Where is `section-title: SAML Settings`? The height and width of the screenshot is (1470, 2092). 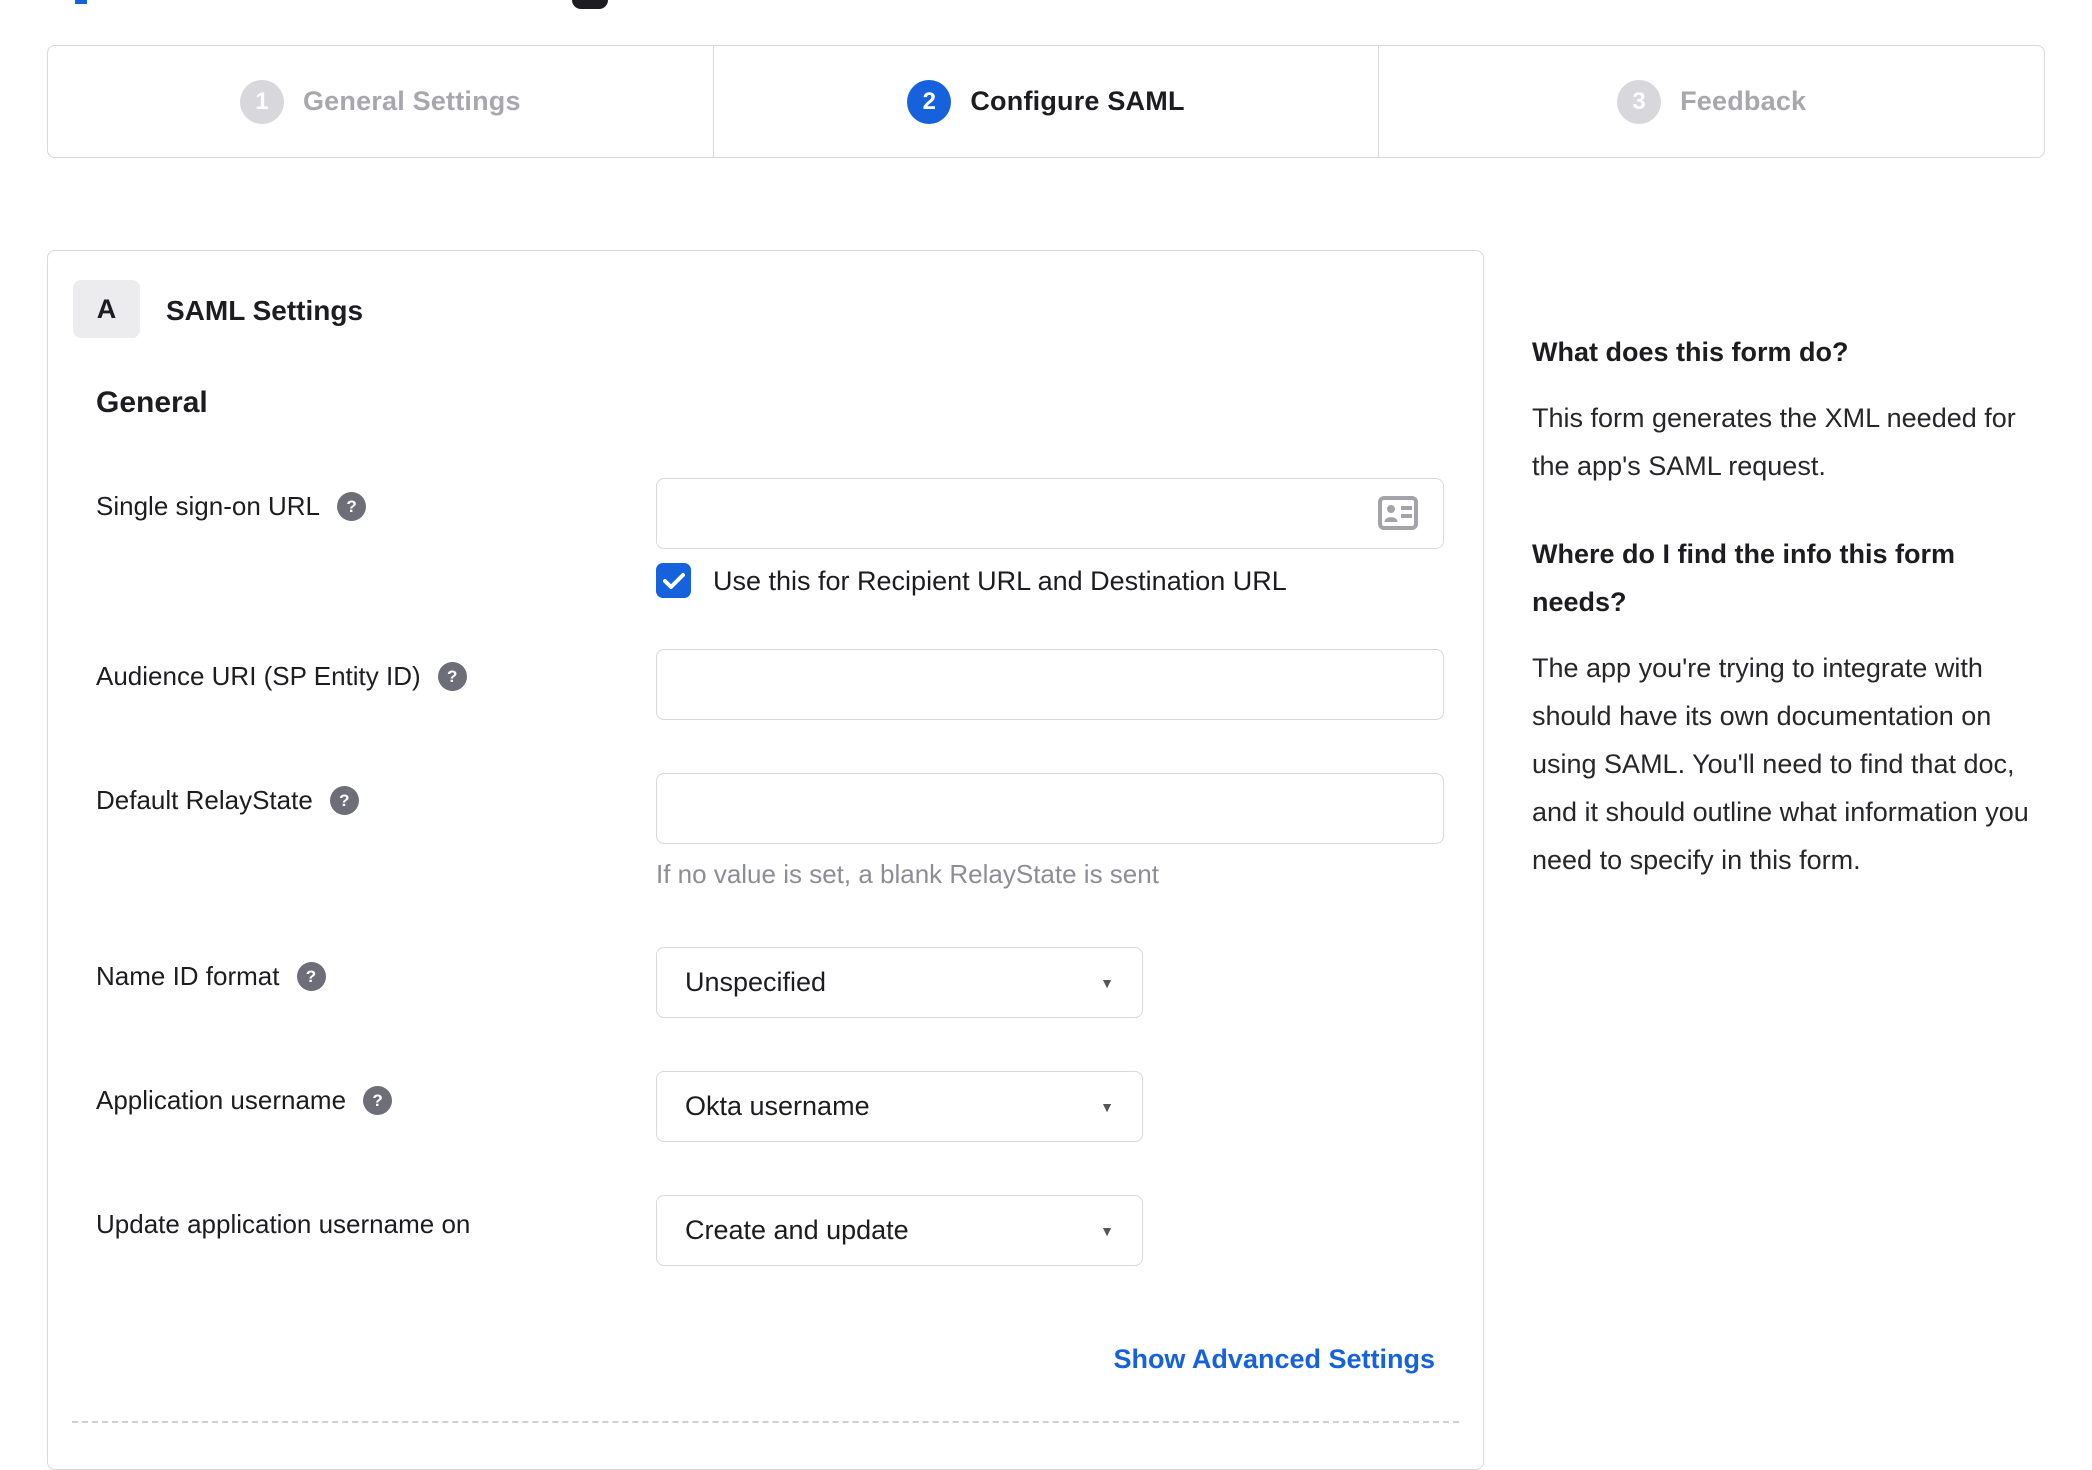 section-title: SAML Settings is located at coordinates (265, 310).